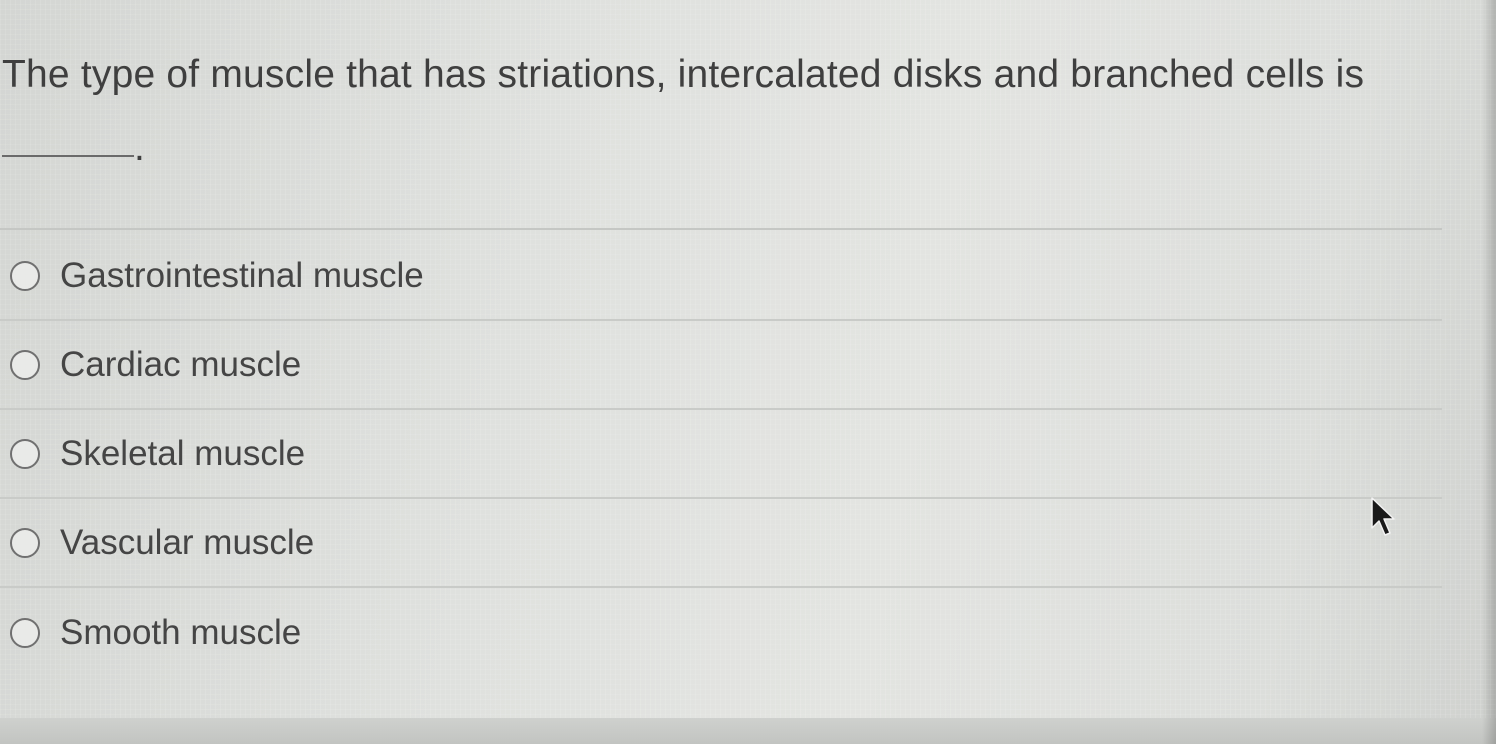 The height and width of the screenshot is (744, 1496). I want to click on blank-underline, so click(68, 156).